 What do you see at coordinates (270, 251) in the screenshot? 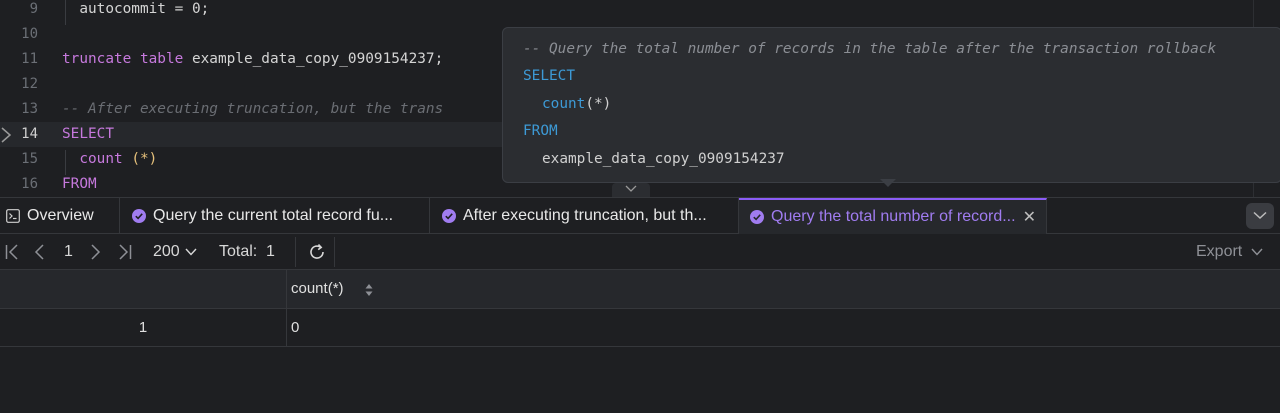
I see `total-value: 1` at bounding box center [270, 251].